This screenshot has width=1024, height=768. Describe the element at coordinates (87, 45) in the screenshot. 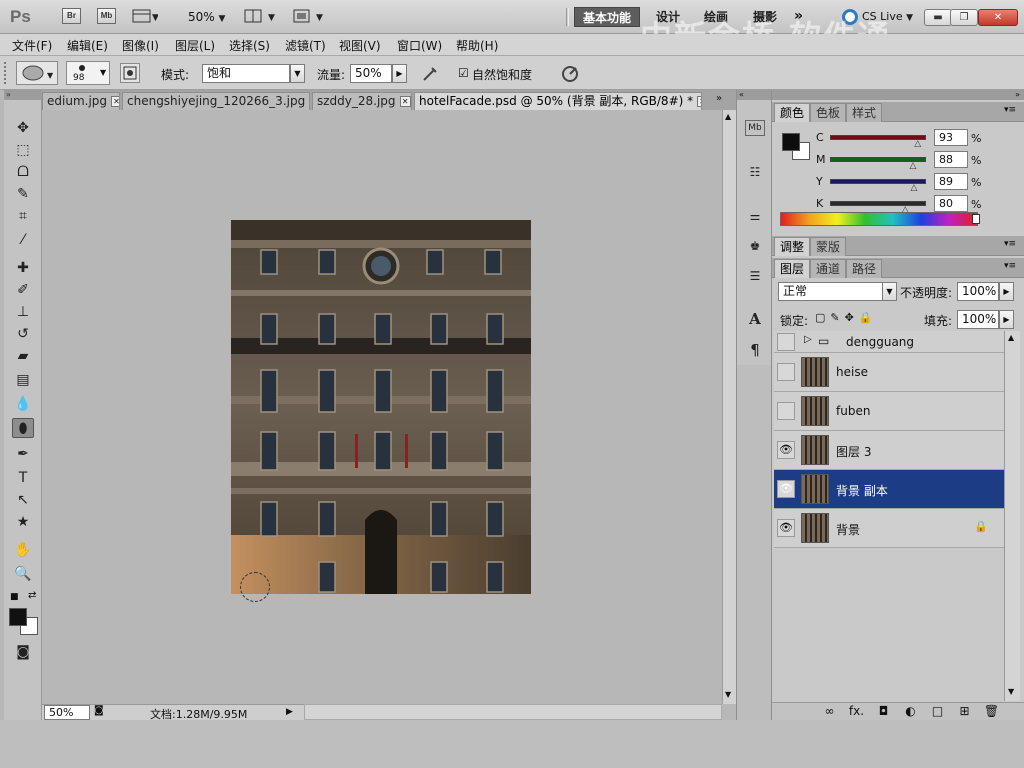

I see `menu-edit: 编辑(E)` at that location.